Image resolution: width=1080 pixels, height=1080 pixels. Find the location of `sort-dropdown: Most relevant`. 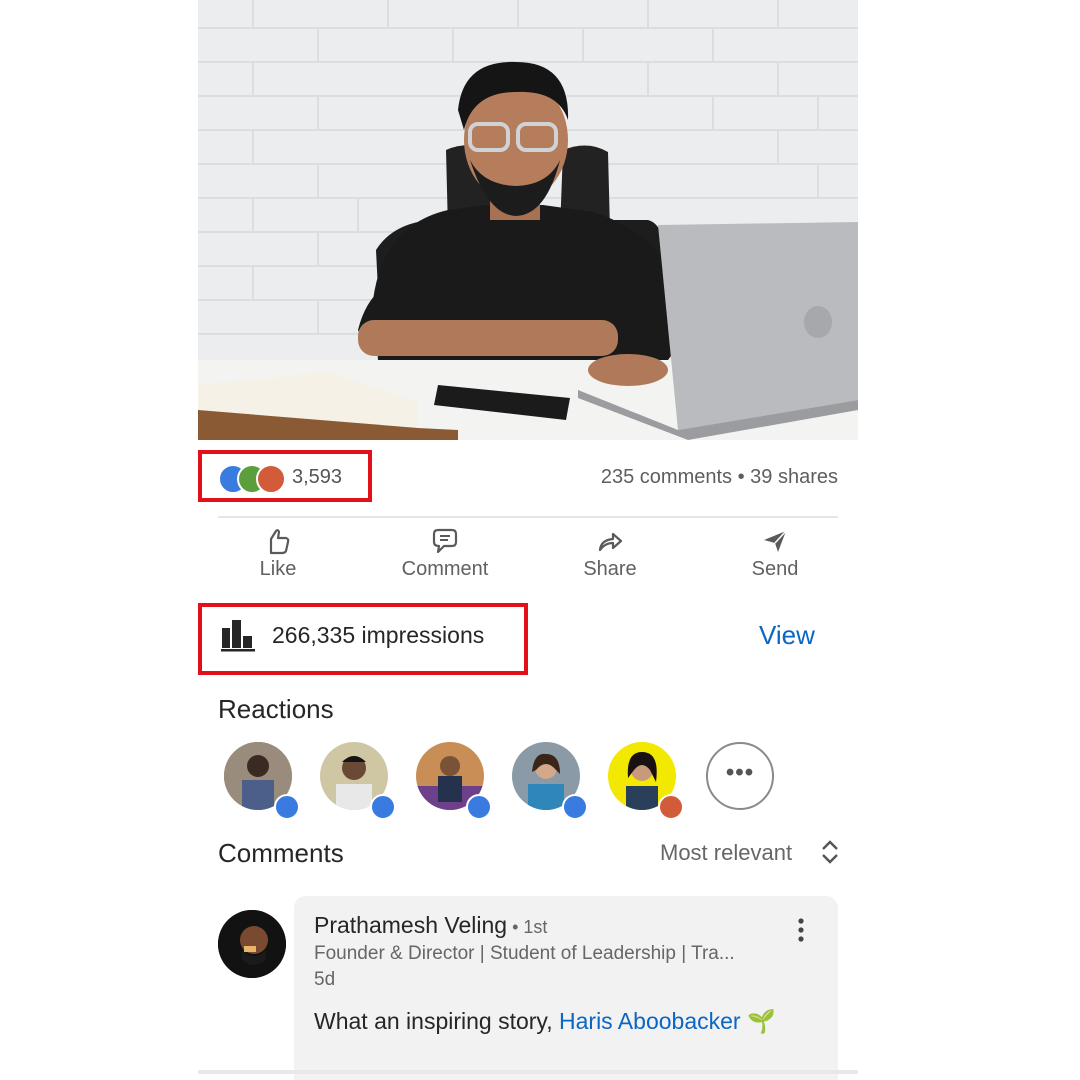

sort-dropdown: Most relevant is located at coordinates (726, 853).